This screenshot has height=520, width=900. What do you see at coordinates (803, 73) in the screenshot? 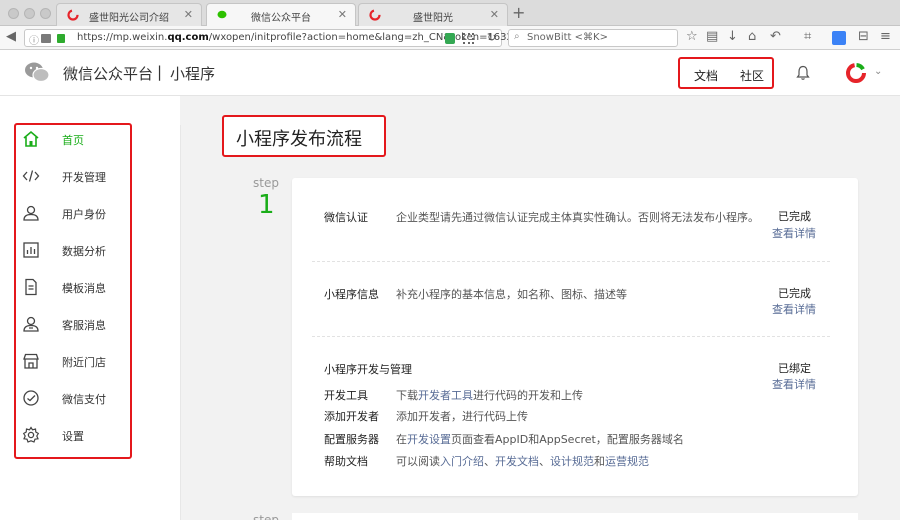
I see `bell-icon` at bounding box center [803, 73].